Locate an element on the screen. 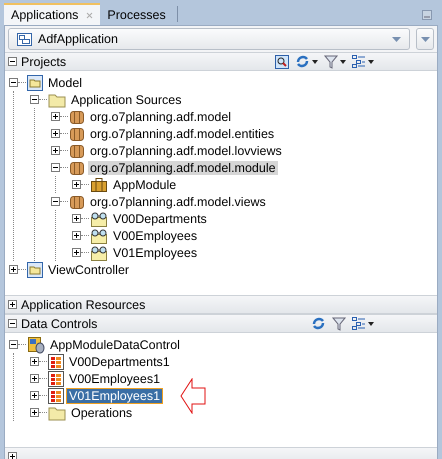 This screenshot has width=442, height=459. dropdown-arrow-icon is located at coordinates (396, 39).